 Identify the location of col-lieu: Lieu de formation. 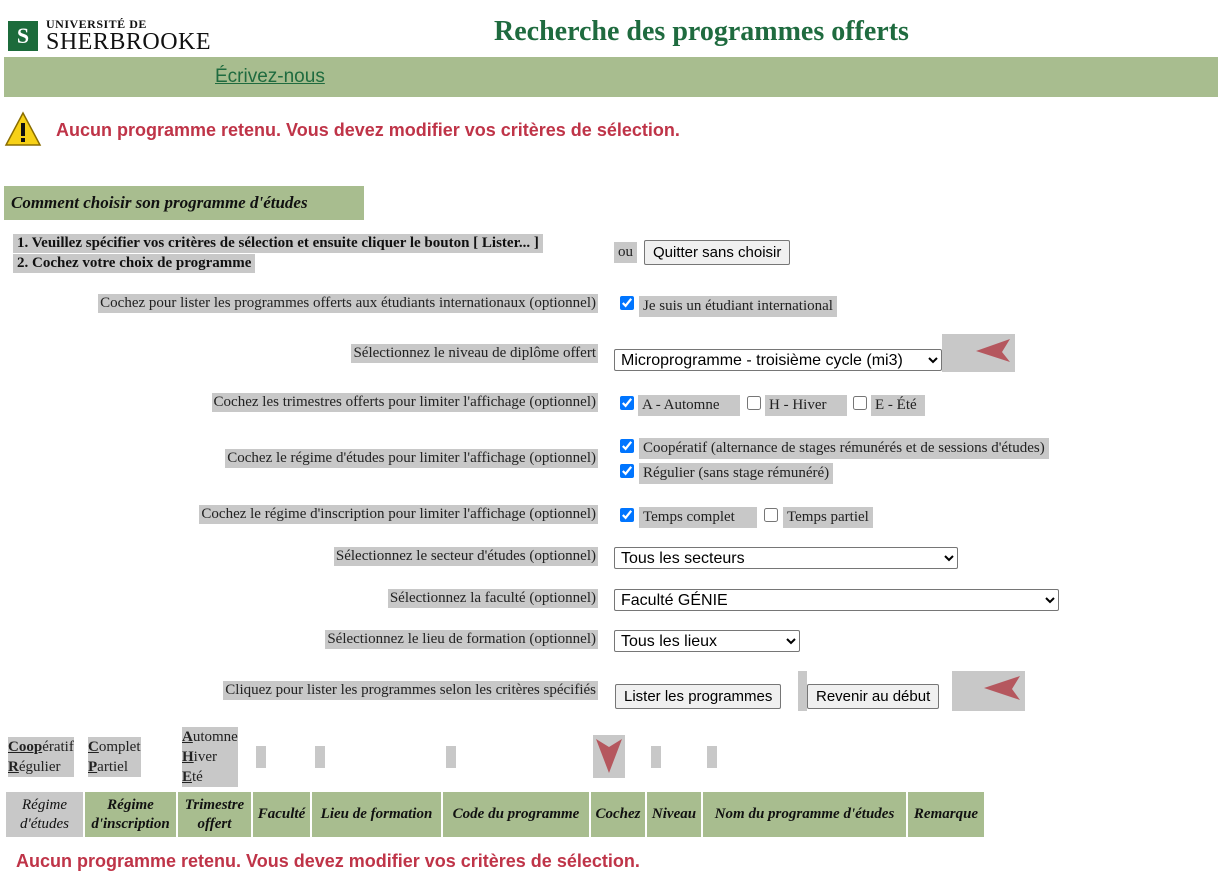
(377, 814).